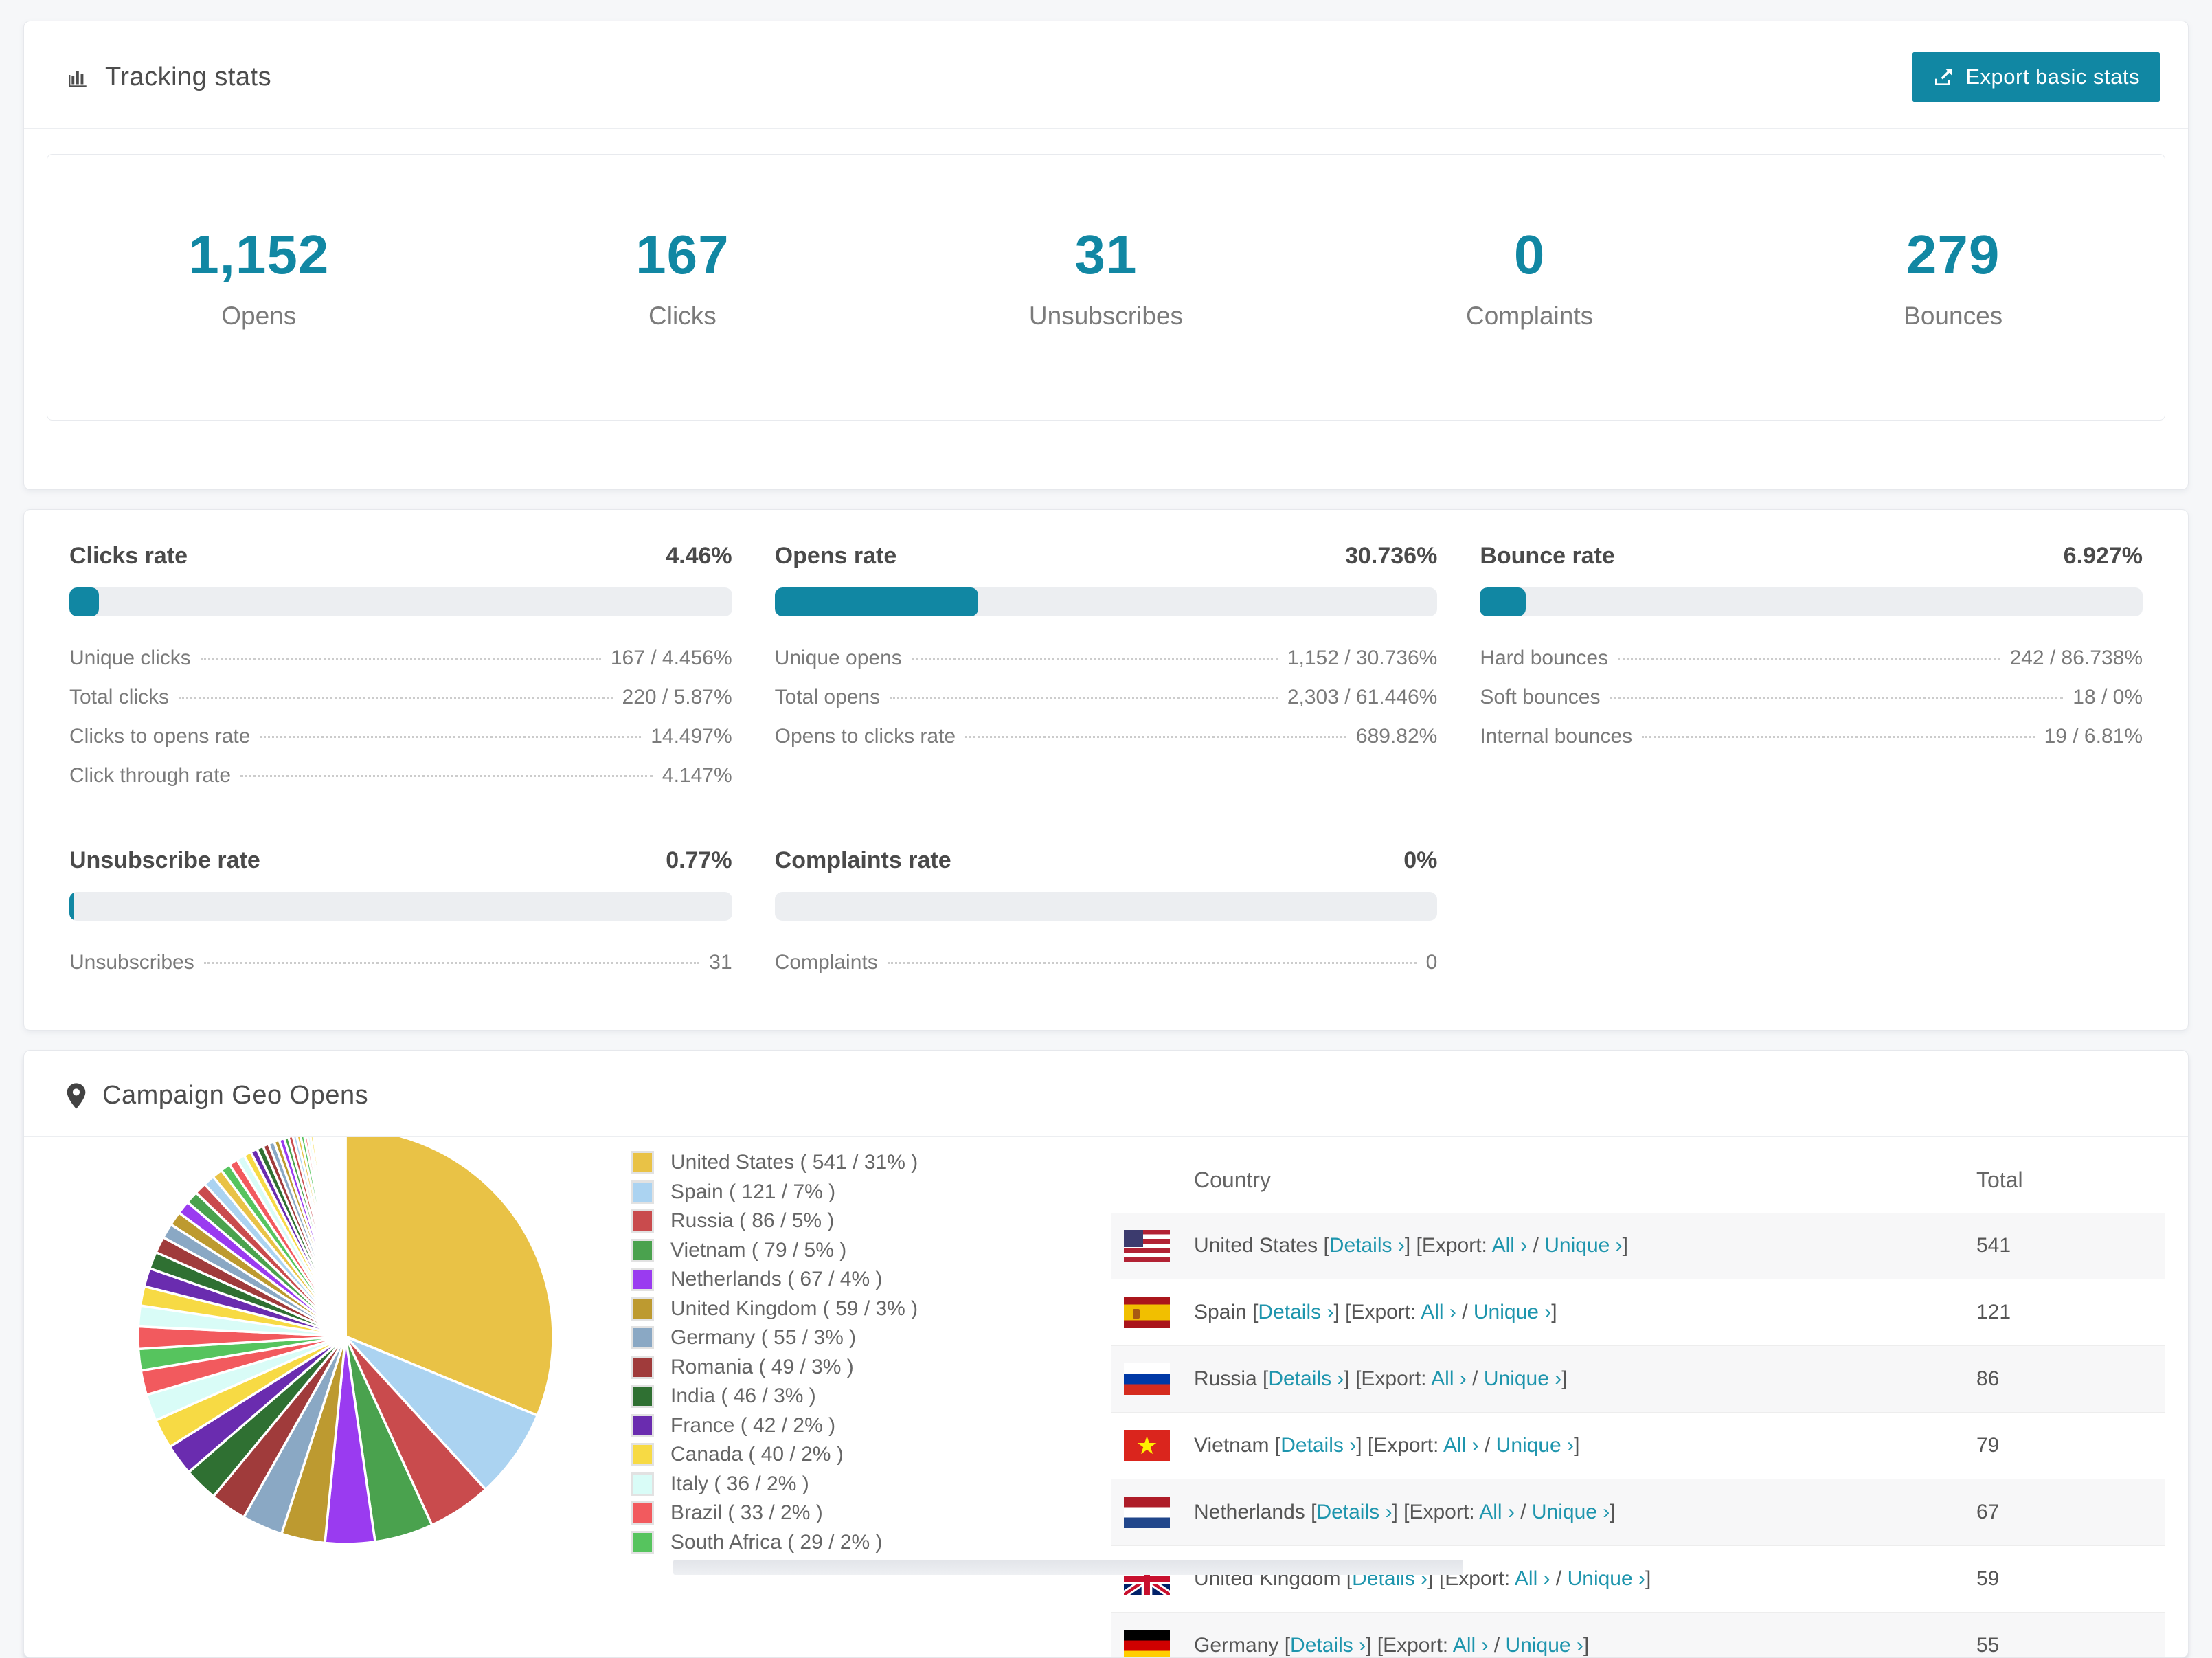 This screenshot has width=2212, height=1658. Describe the element at coordinates (1147, 1512) in the screenshot. I see `flag-nl-icon` at that location.